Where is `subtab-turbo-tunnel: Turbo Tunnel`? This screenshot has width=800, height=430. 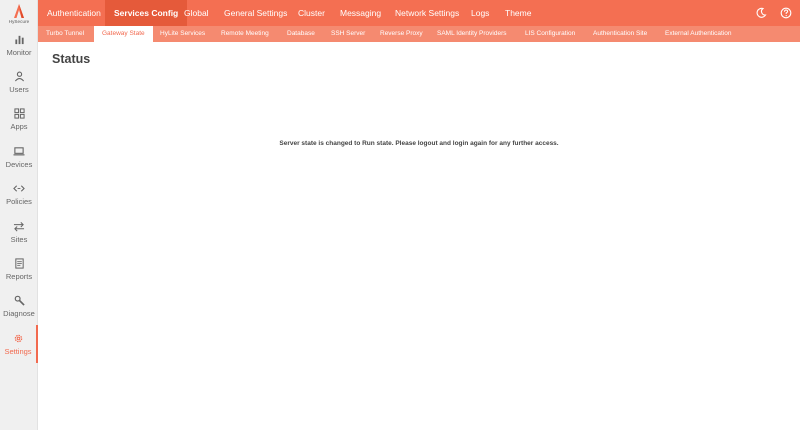
subtab-turbo-tunnel: Turbo Tunnel is located at coordinates (65, 34).